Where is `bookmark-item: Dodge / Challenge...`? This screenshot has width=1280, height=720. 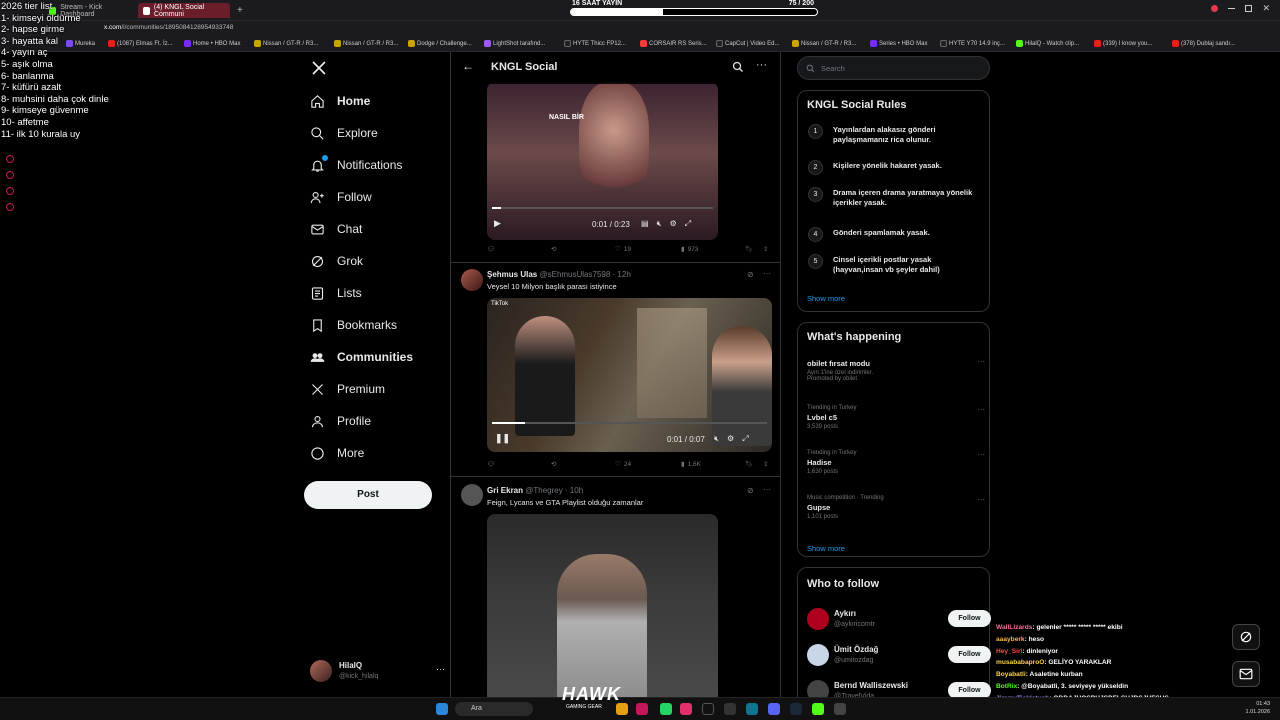 bookmark-item: Dodge / Challenge... is located at coordinates (440, 43).